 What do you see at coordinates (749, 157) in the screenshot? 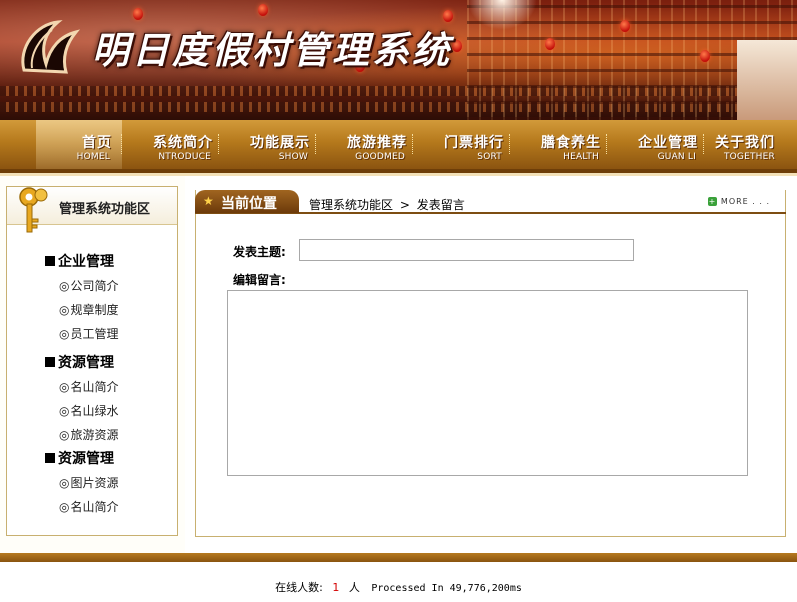
I see `nav-item-sublabel: TOGETHER` at bounding box center [749, 157].